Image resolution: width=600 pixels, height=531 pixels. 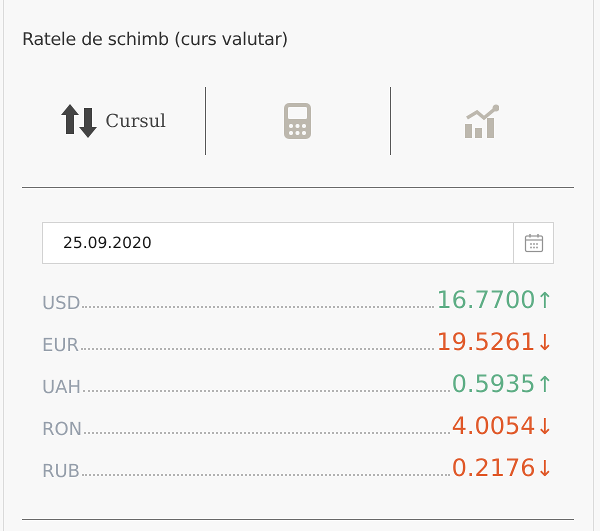 I want to click on up-down-arrows-icon, so click(x=79, y=121).